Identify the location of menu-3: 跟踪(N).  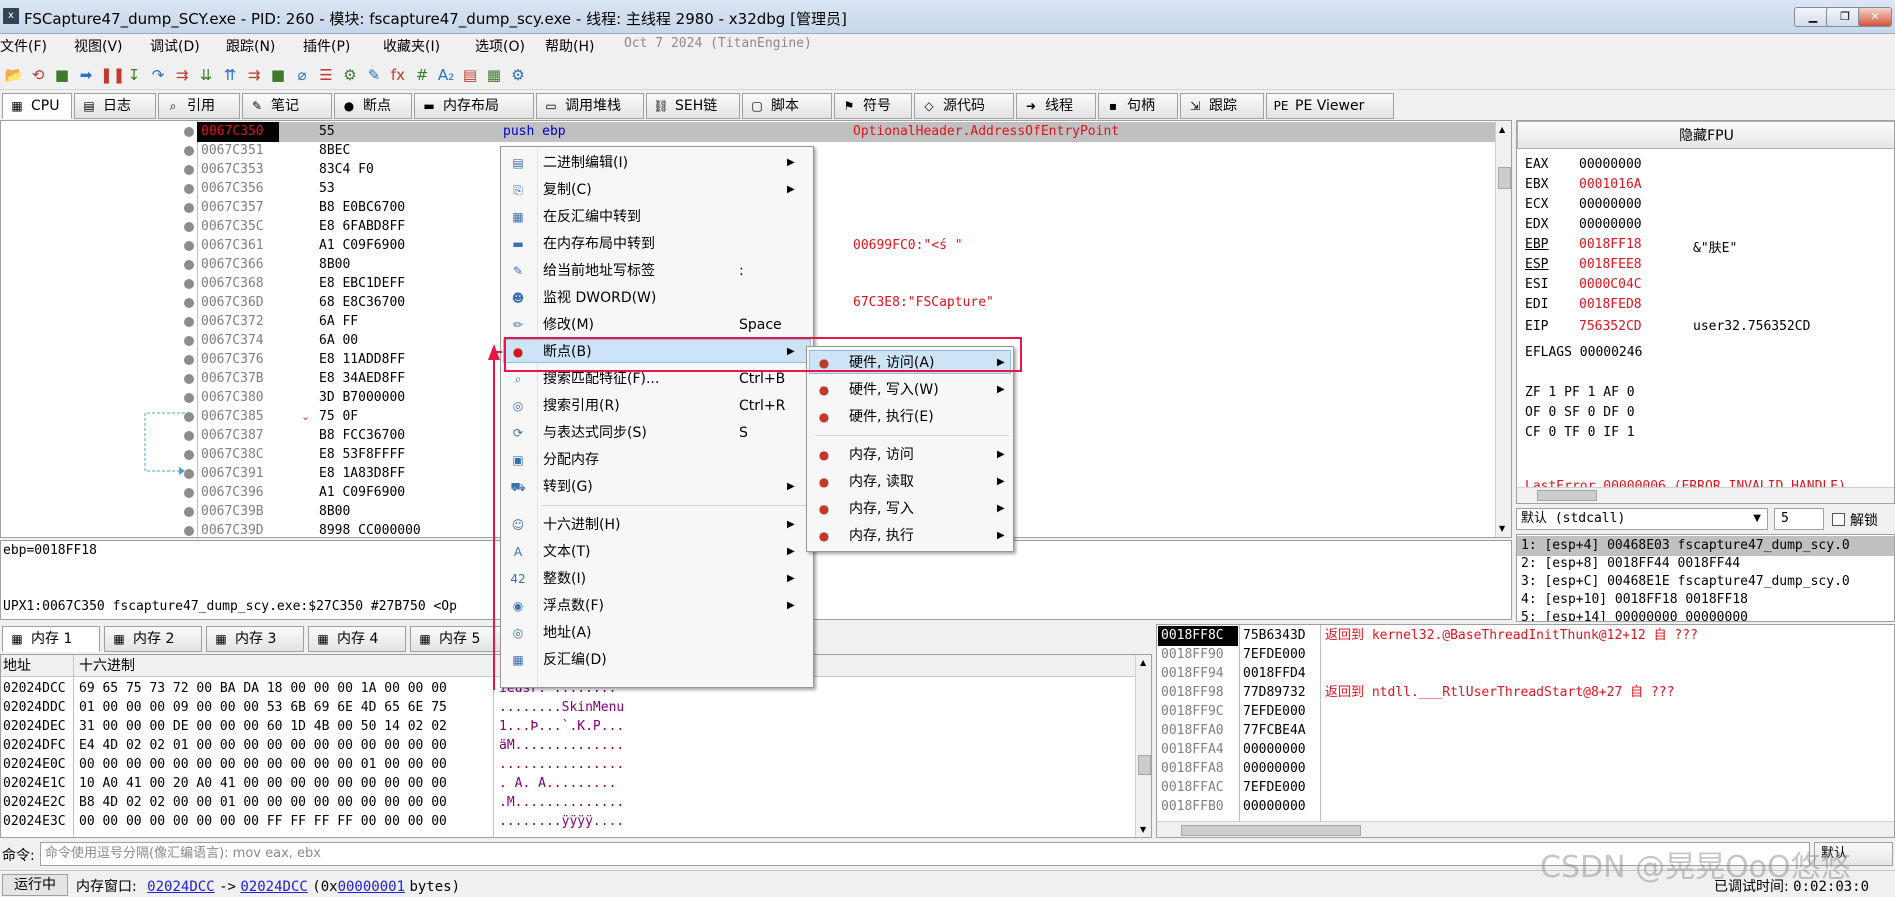
(250, 46).